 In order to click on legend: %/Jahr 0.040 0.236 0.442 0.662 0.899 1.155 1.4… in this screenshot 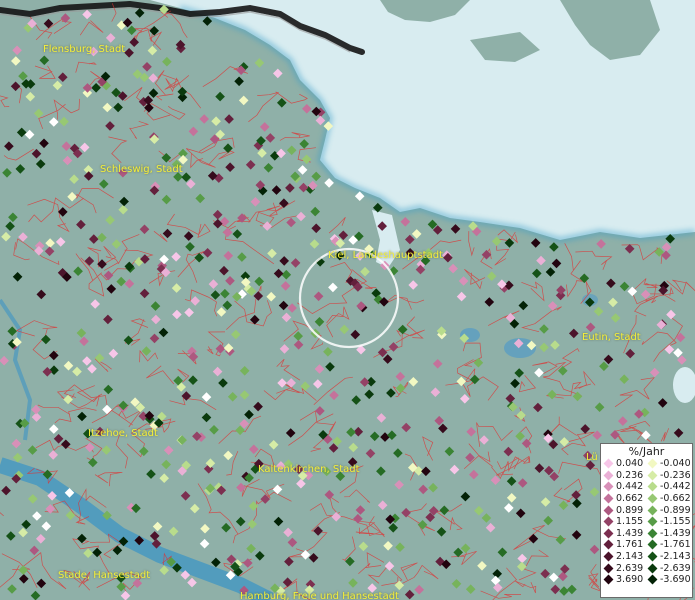, I will do `click(646, 520)`.